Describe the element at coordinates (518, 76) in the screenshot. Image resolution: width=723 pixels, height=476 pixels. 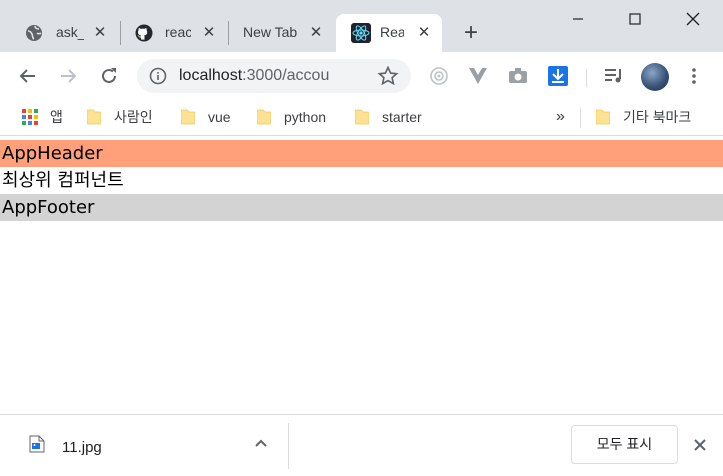
I see `screenshot-camera-icon` at that location.